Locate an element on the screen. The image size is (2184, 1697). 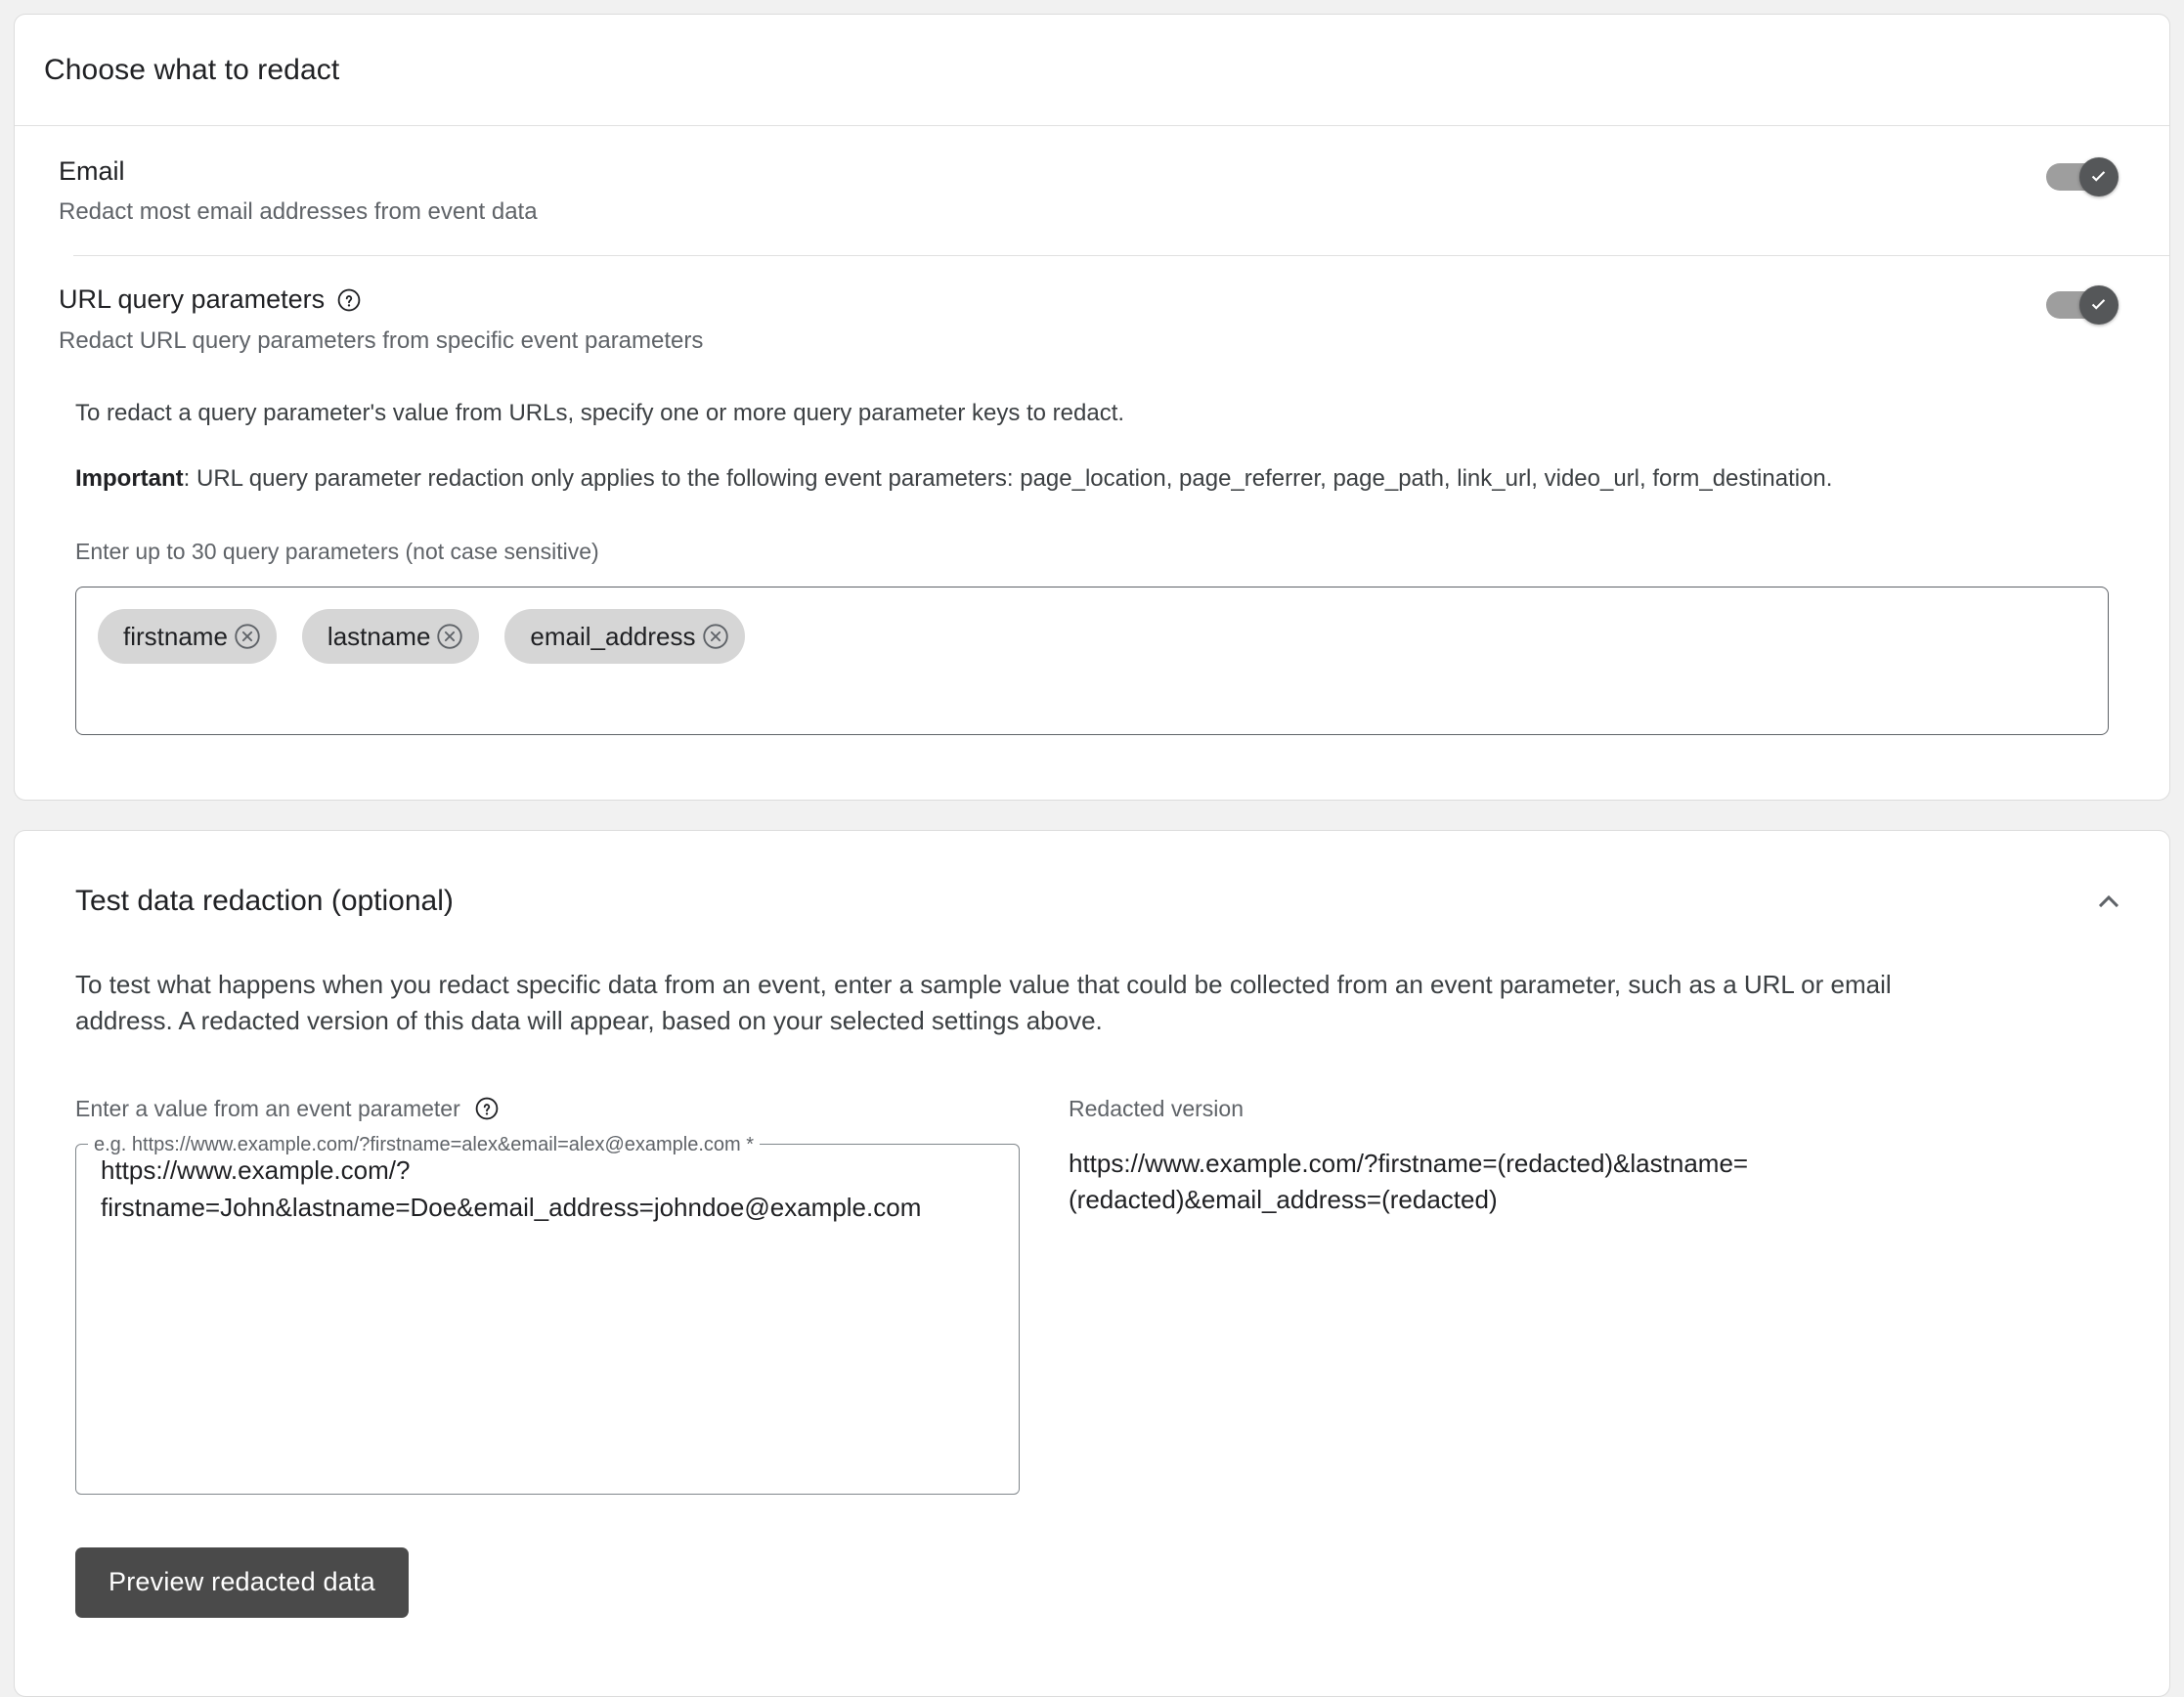
important-label: Important is located at coordinates (129, 478).